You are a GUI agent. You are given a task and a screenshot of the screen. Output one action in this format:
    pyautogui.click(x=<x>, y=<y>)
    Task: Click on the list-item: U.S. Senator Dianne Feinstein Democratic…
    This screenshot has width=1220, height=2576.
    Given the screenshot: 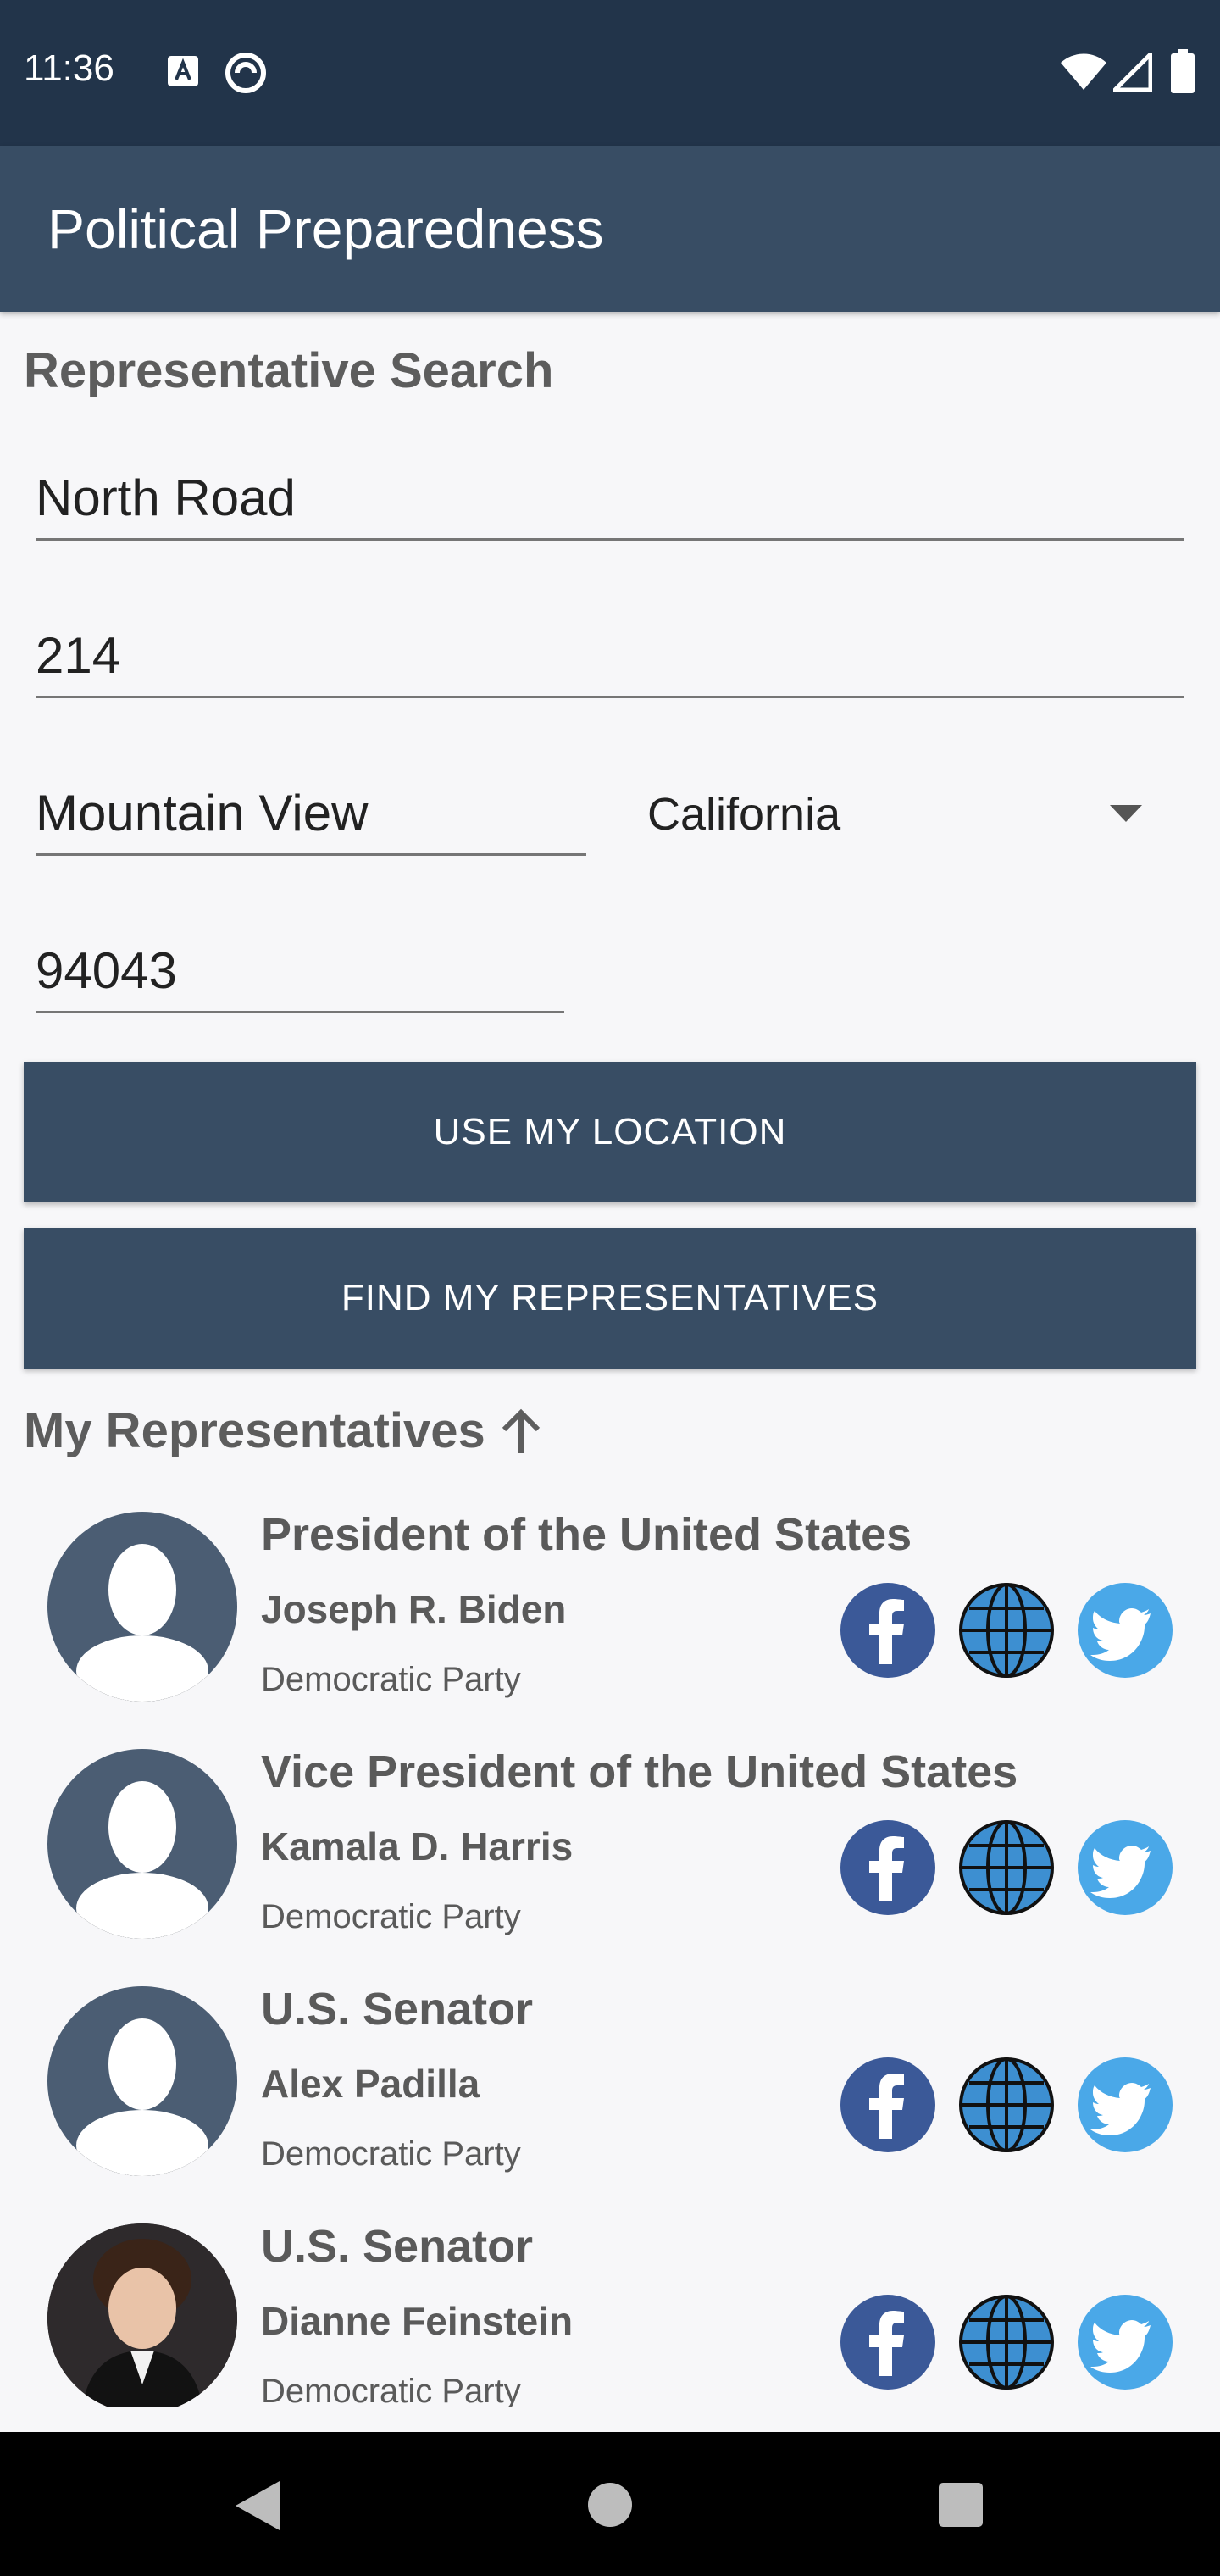 What is the action you would take?
    pyautogui.click(x=610, y=2305)
    